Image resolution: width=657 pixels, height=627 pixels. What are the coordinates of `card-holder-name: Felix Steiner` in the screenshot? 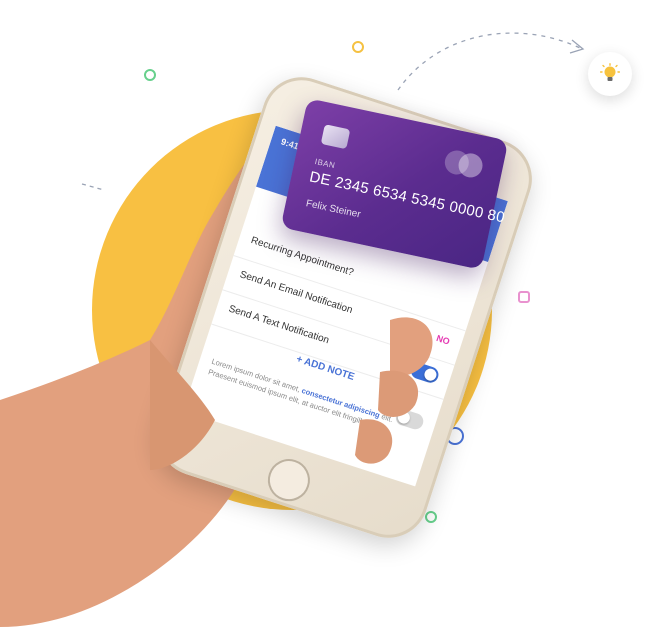 It's located at (333, 209).